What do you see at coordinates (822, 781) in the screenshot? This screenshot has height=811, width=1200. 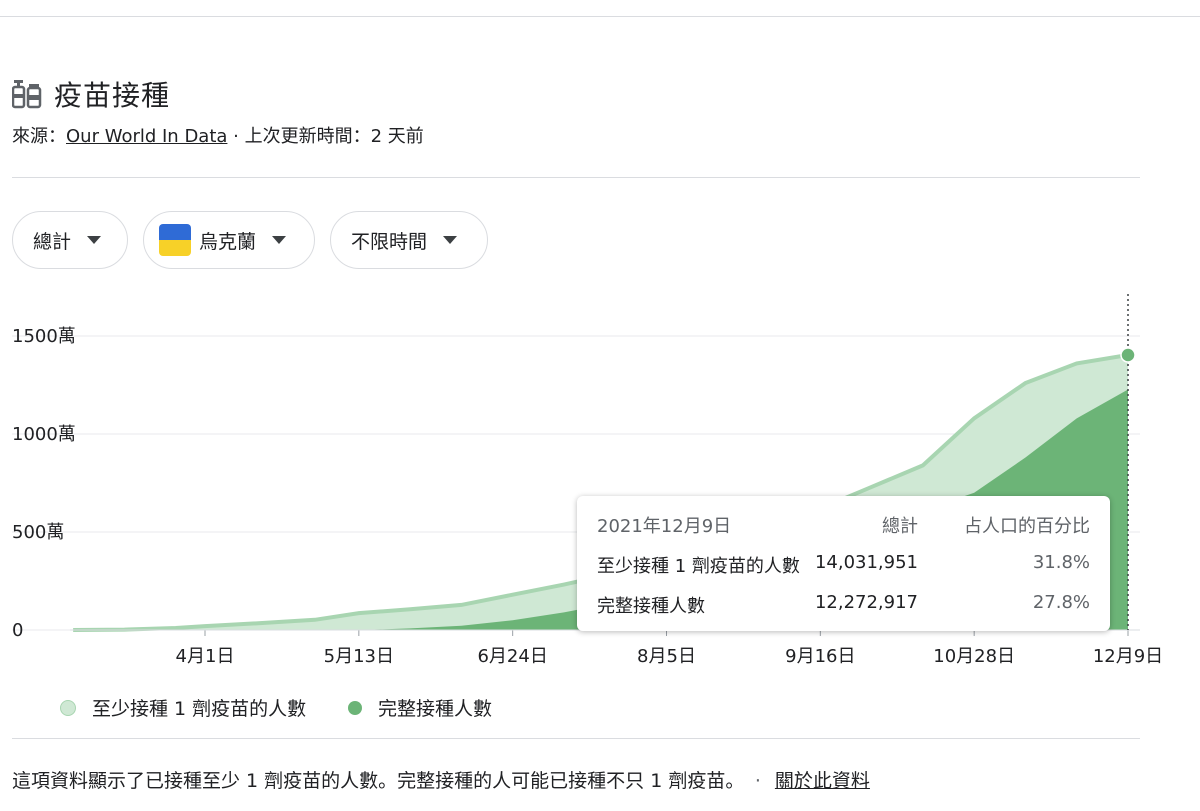 I see `about-data-link: 關於此資料` at bounding box center [822, 781].